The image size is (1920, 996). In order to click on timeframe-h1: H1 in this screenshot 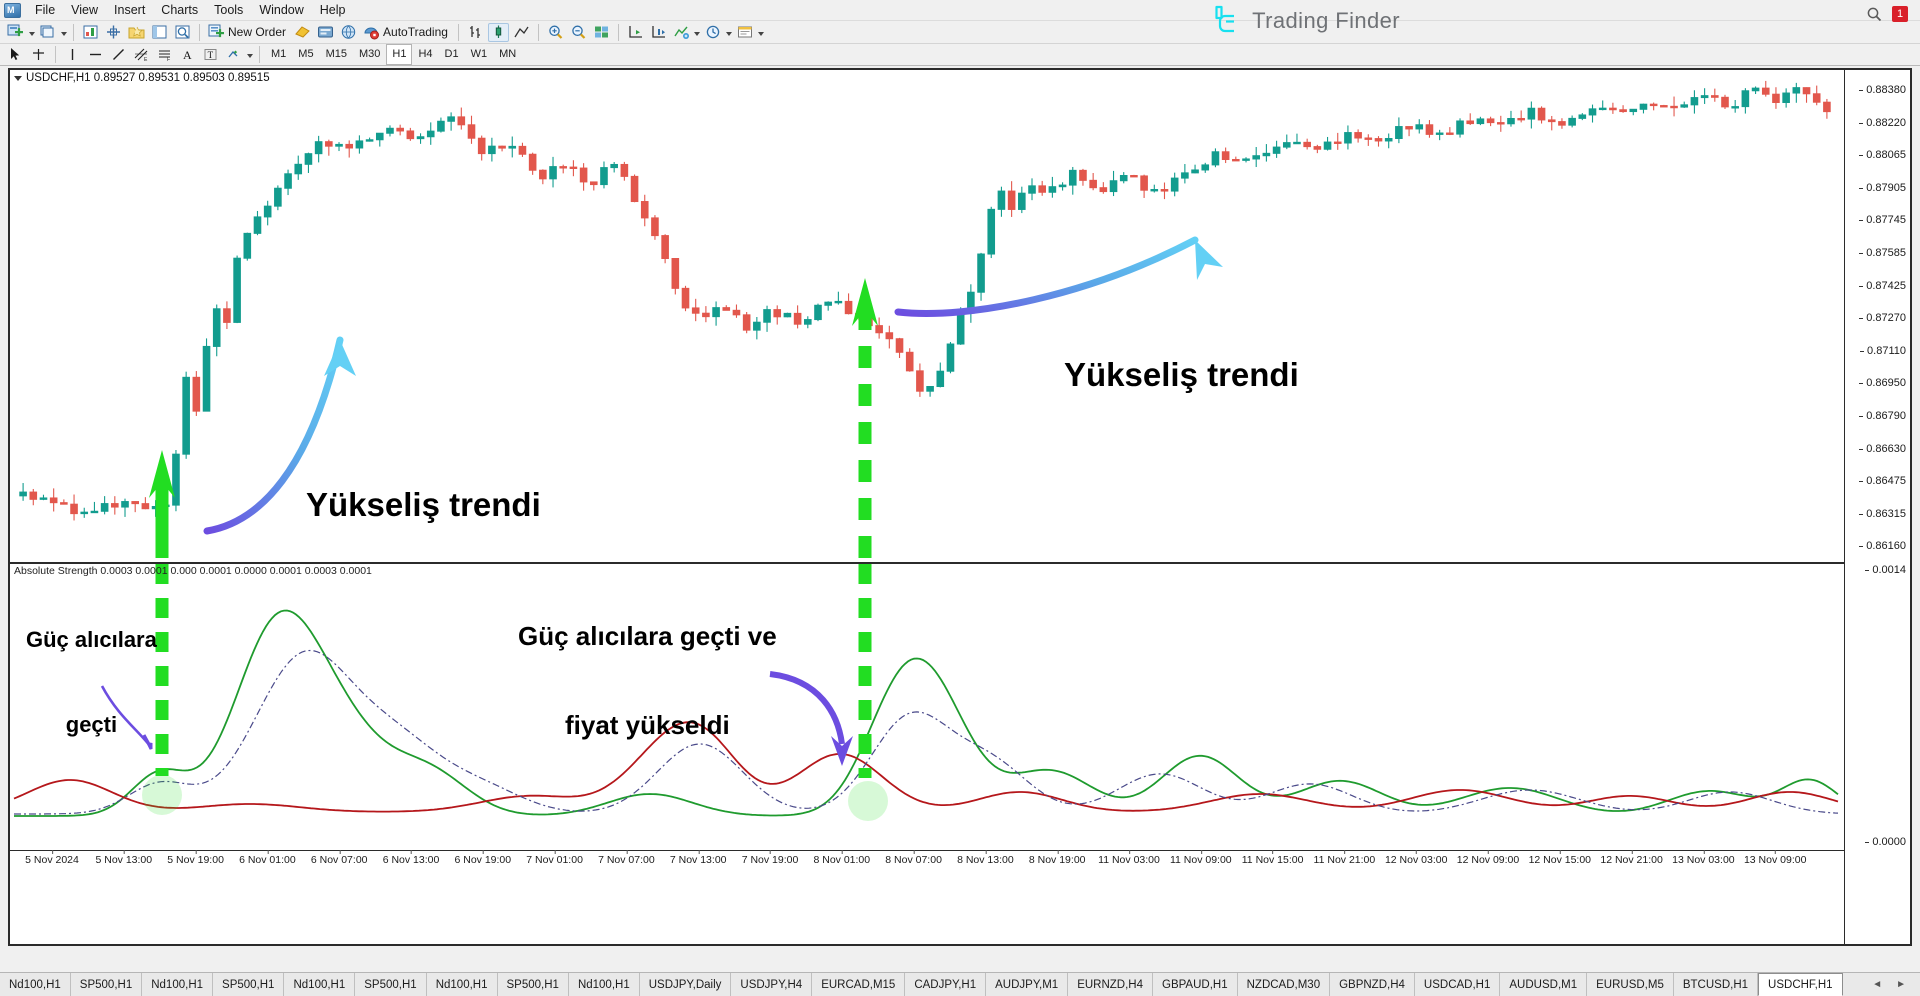, I will do `click(399, 54)`.